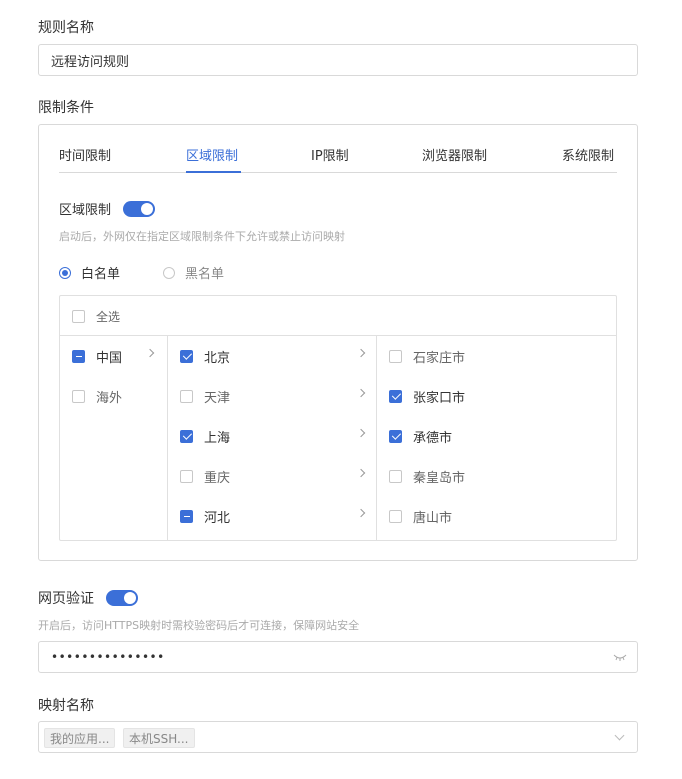 This screenshot has width=682, height=779. What do you see at coordinates (619, 735) in the screenshot?
I see `chevron-down-icon` at bounding box center [619, 735].